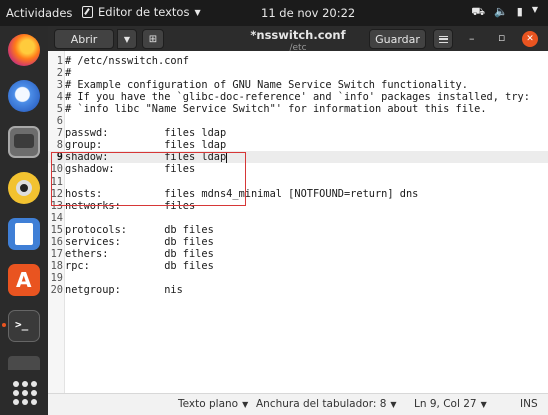 The height and width of the screenshot is (415, 548). I want to click on writer-icon, so click(24, 234).